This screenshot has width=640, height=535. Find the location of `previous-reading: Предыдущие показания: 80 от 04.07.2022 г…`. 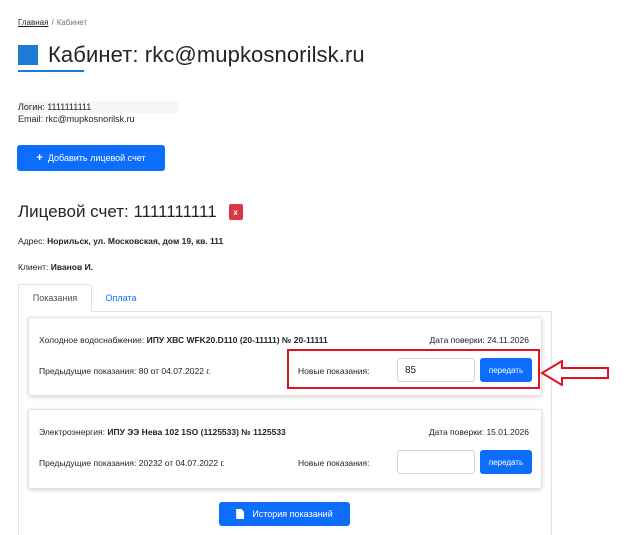

previous-reading: Предыдущие показания: 80 от 04.07.2022 г… is located at coordinates (125, 371).